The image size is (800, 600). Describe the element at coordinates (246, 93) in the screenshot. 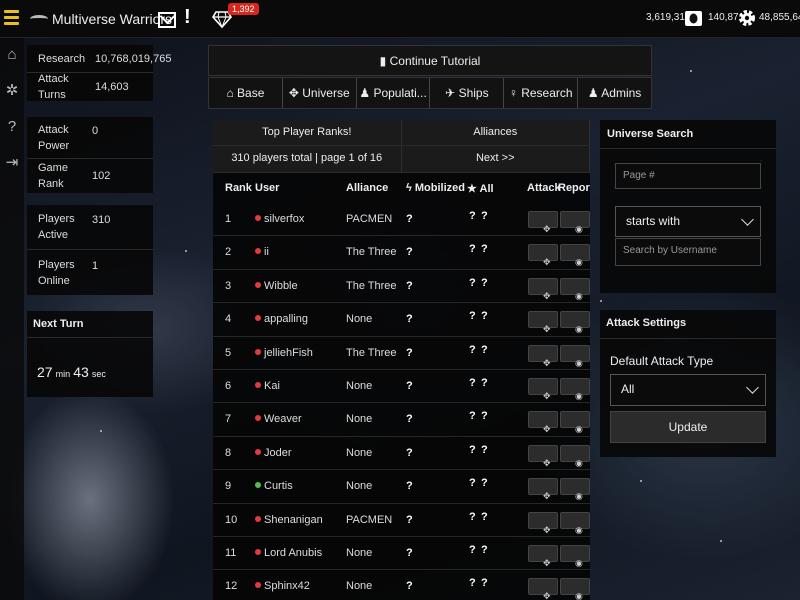

I see `nav-base: ⌂ Base` at that location.